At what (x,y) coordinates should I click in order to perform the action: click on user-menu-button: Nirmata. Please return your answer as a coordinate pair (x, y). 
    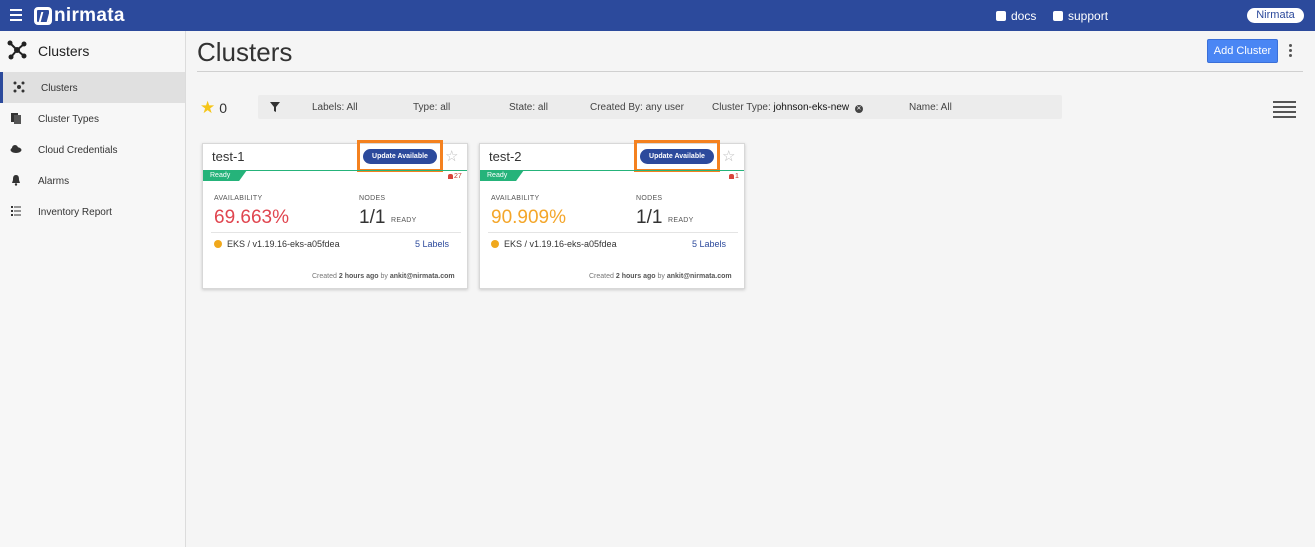
    Looking at the image, I should click on (1275, 15).